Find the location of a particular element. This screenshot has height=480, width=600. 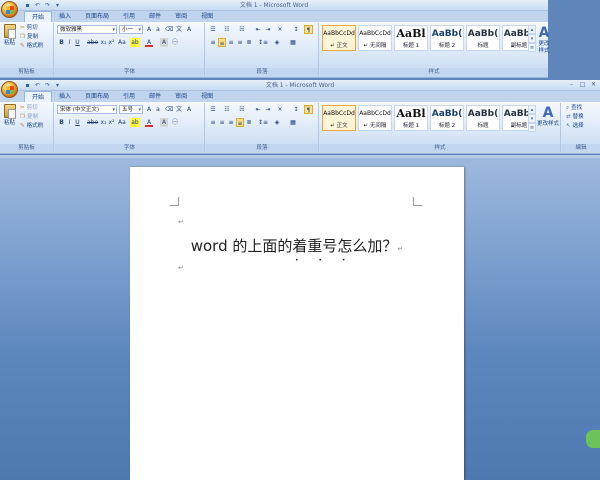

font-name-select: 微软雅黑 is located at coordinates (87, 29).